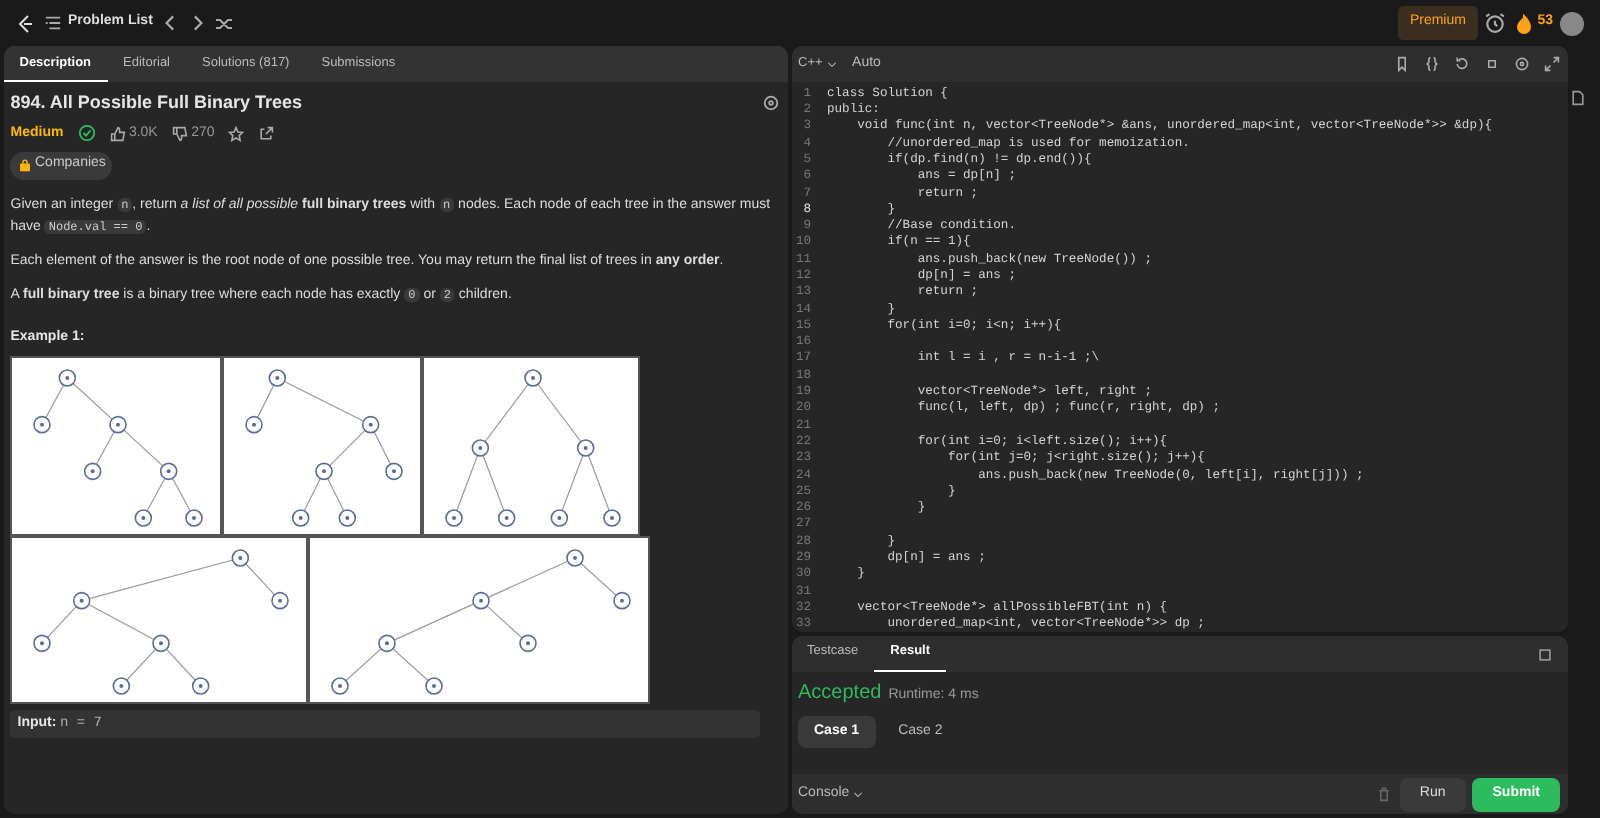 This screenshot has height=818, width=1600. Describe the element at coordinates (1384, 794) in the screenshot. I see `trash-icon` at that location.